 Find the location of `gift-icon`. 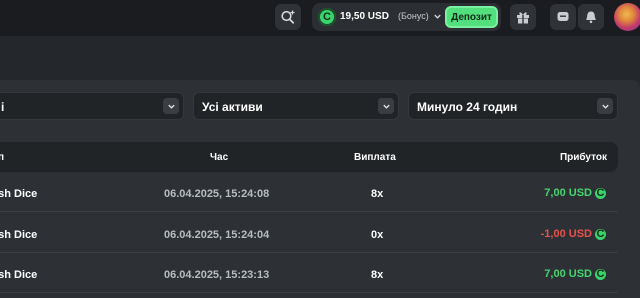

gift-icon is located at coordinates (523, 18).